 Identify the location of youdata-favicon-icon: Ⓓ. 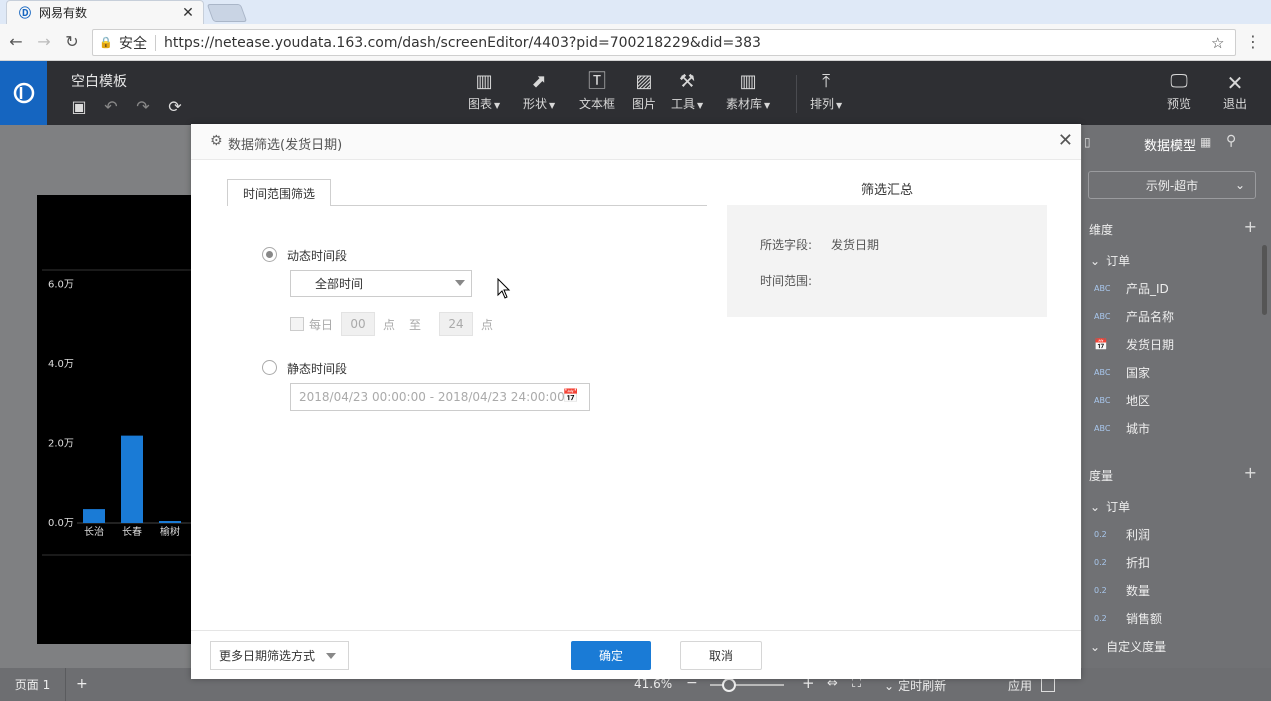
(25, 13).